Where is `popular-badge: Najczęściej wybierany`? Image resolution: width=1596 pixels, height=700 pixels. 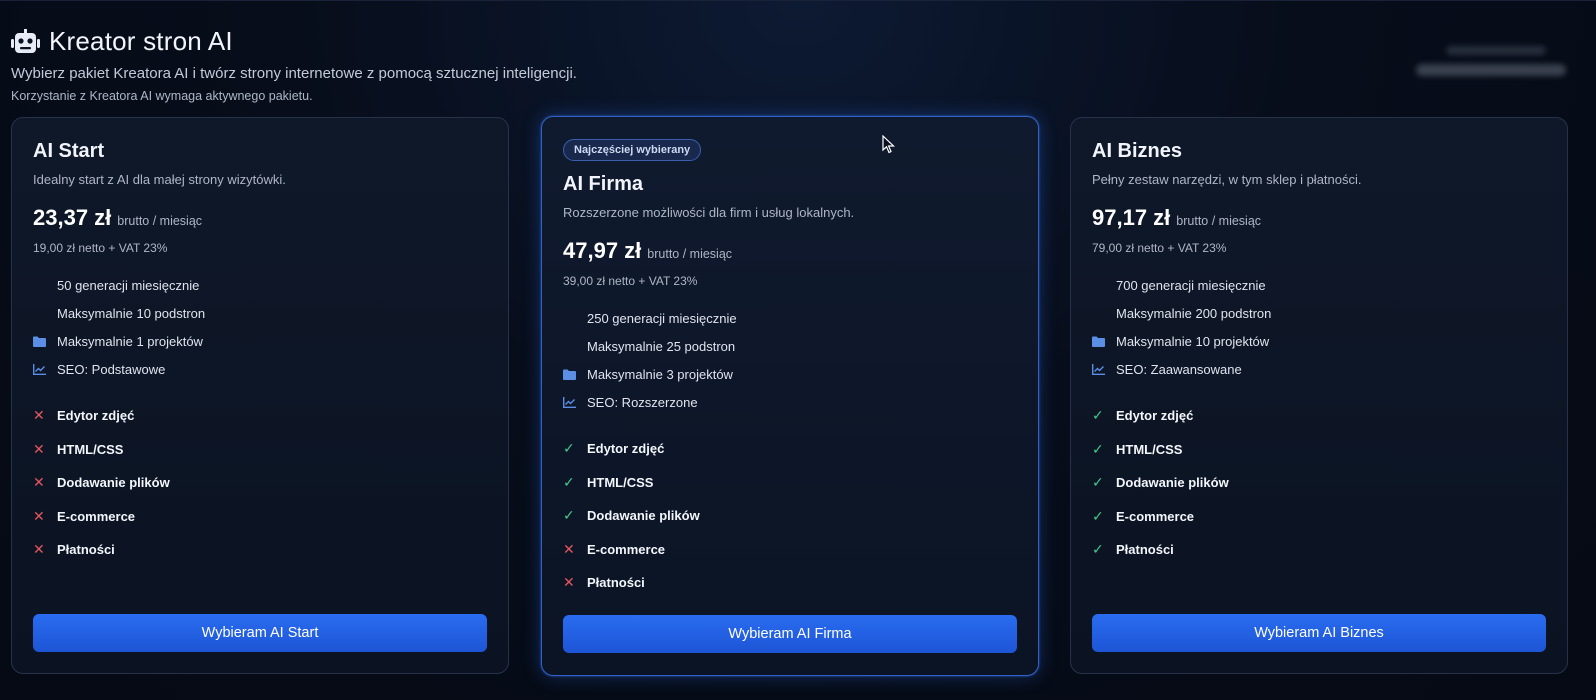
popular-badge: Najczęściej wybierany is located at coordinates (632, 150).